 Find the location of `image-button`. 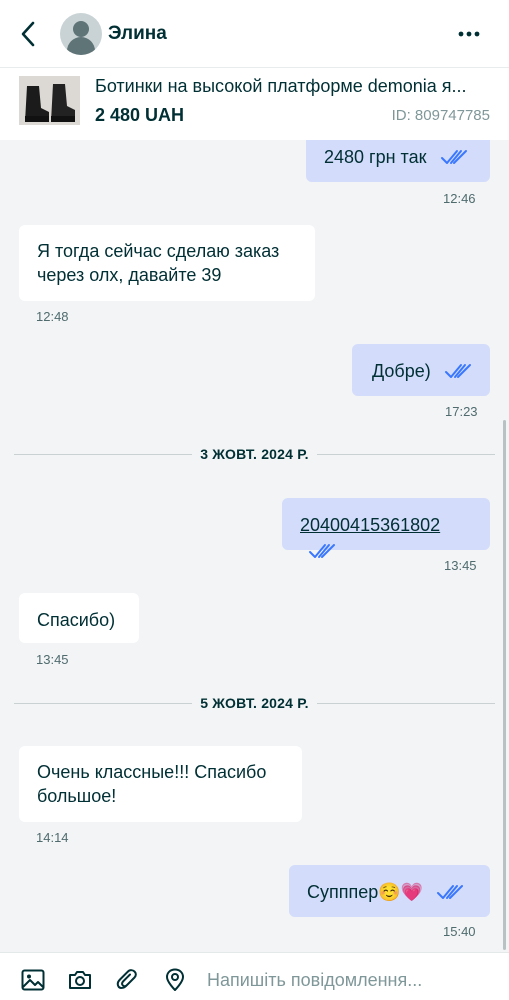

image-button is located at coordinates (33, 980).